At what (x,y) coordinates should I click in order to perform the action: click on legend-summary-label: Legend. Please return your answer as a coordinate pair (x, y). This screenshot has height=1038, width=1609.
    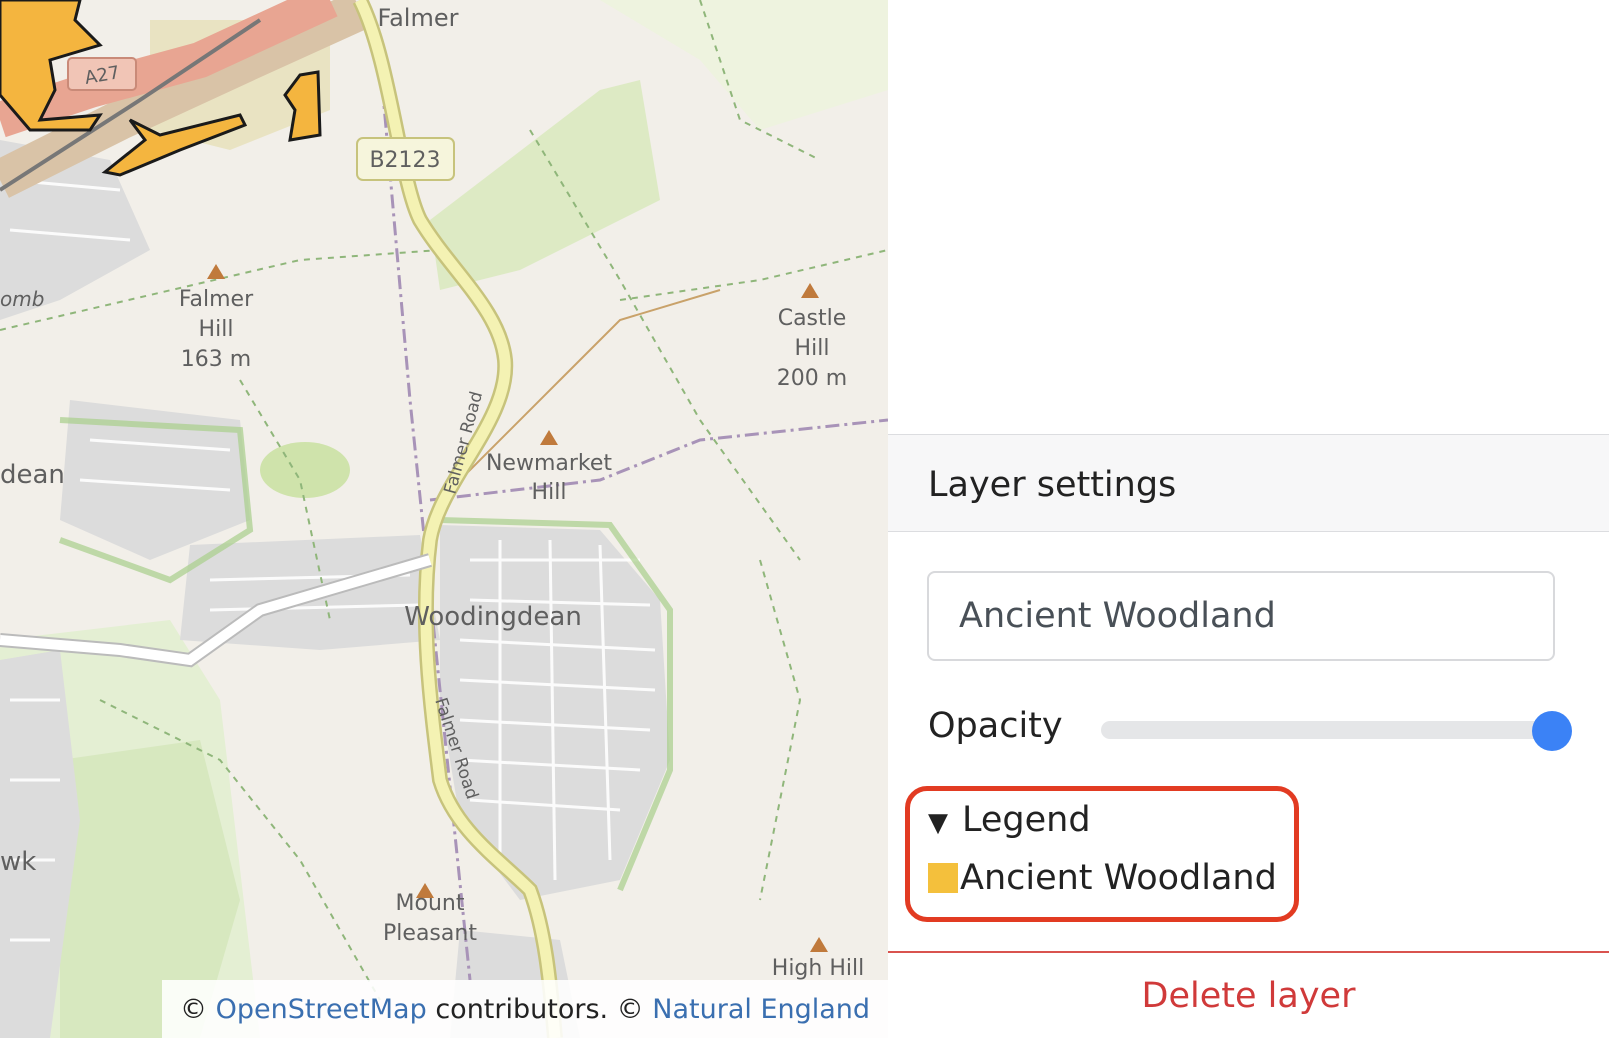
    Looking at the image, I should click on (1026, 820).